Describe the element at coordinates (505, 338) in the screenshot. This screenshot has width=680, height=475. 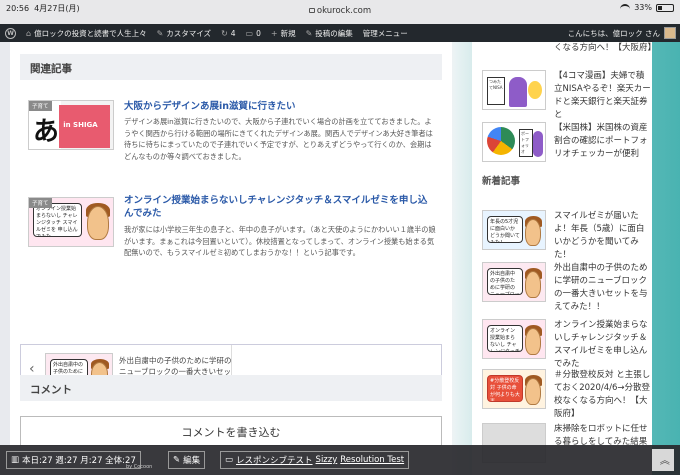
I see `thumb-caption: オンライン授業始まらないし チャレンジタッチ スマイルゼミを申し込んでみた` at that location.